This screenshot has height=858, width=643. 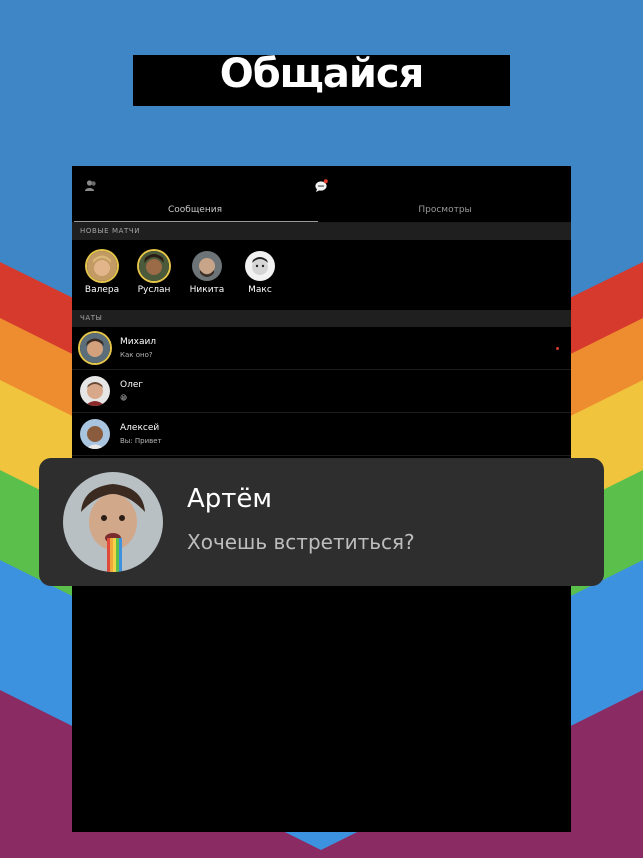 I want to click on notification-body: Хочешь встретиться?, so click(x=301, y=542).